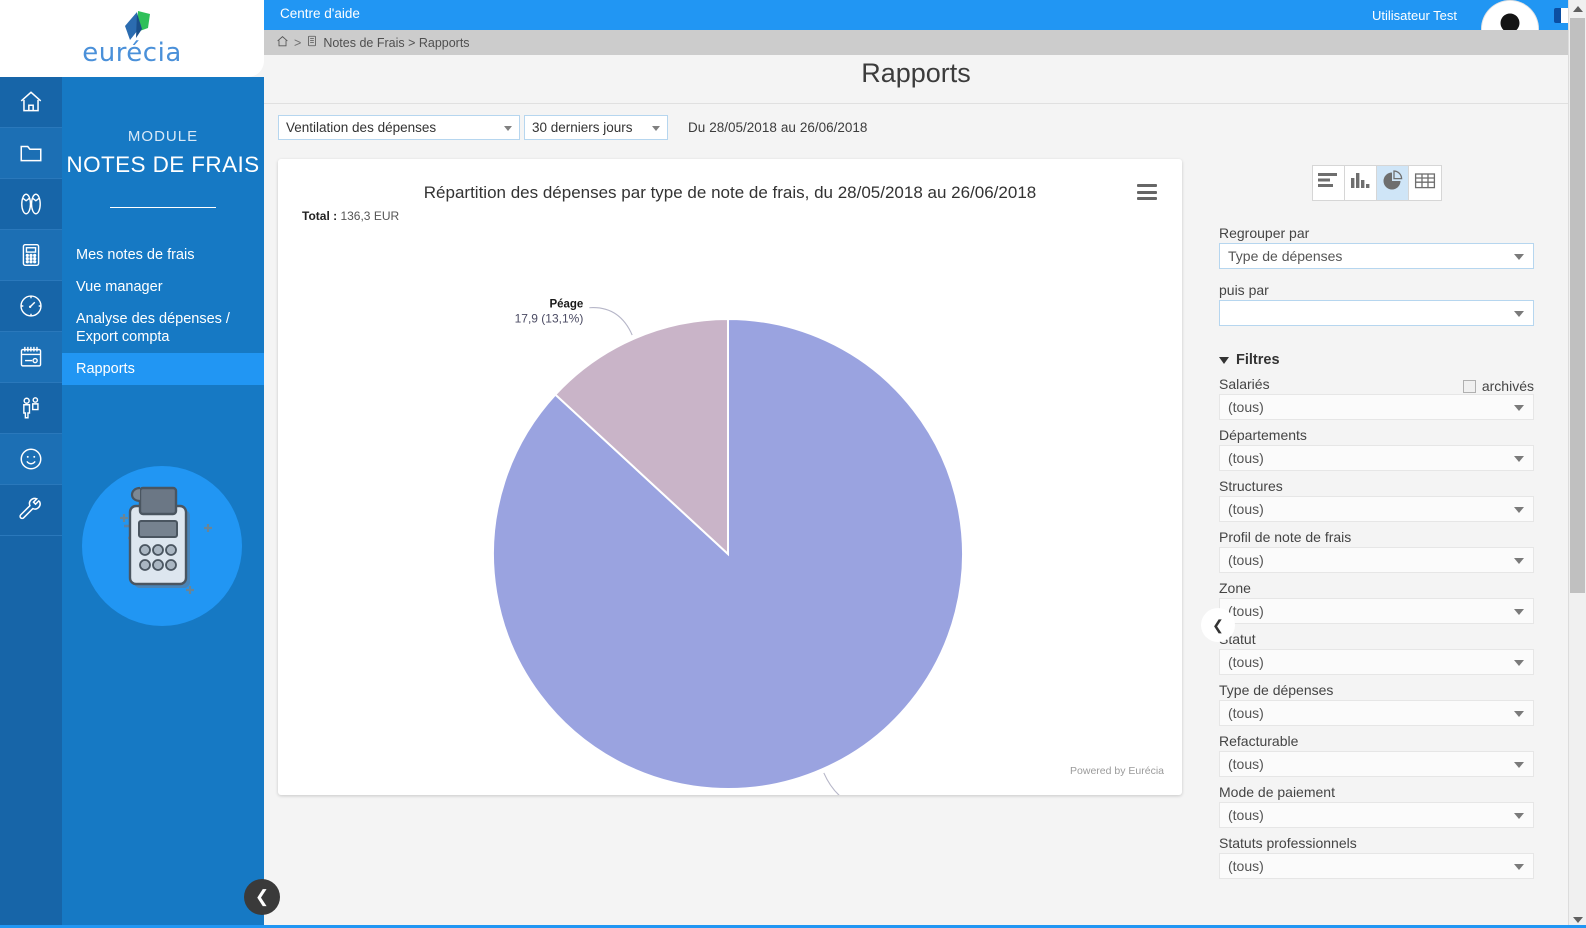 This screenshot has height=928, width=1586. I want to click on rail-icon-wrench, so click(31, 510).